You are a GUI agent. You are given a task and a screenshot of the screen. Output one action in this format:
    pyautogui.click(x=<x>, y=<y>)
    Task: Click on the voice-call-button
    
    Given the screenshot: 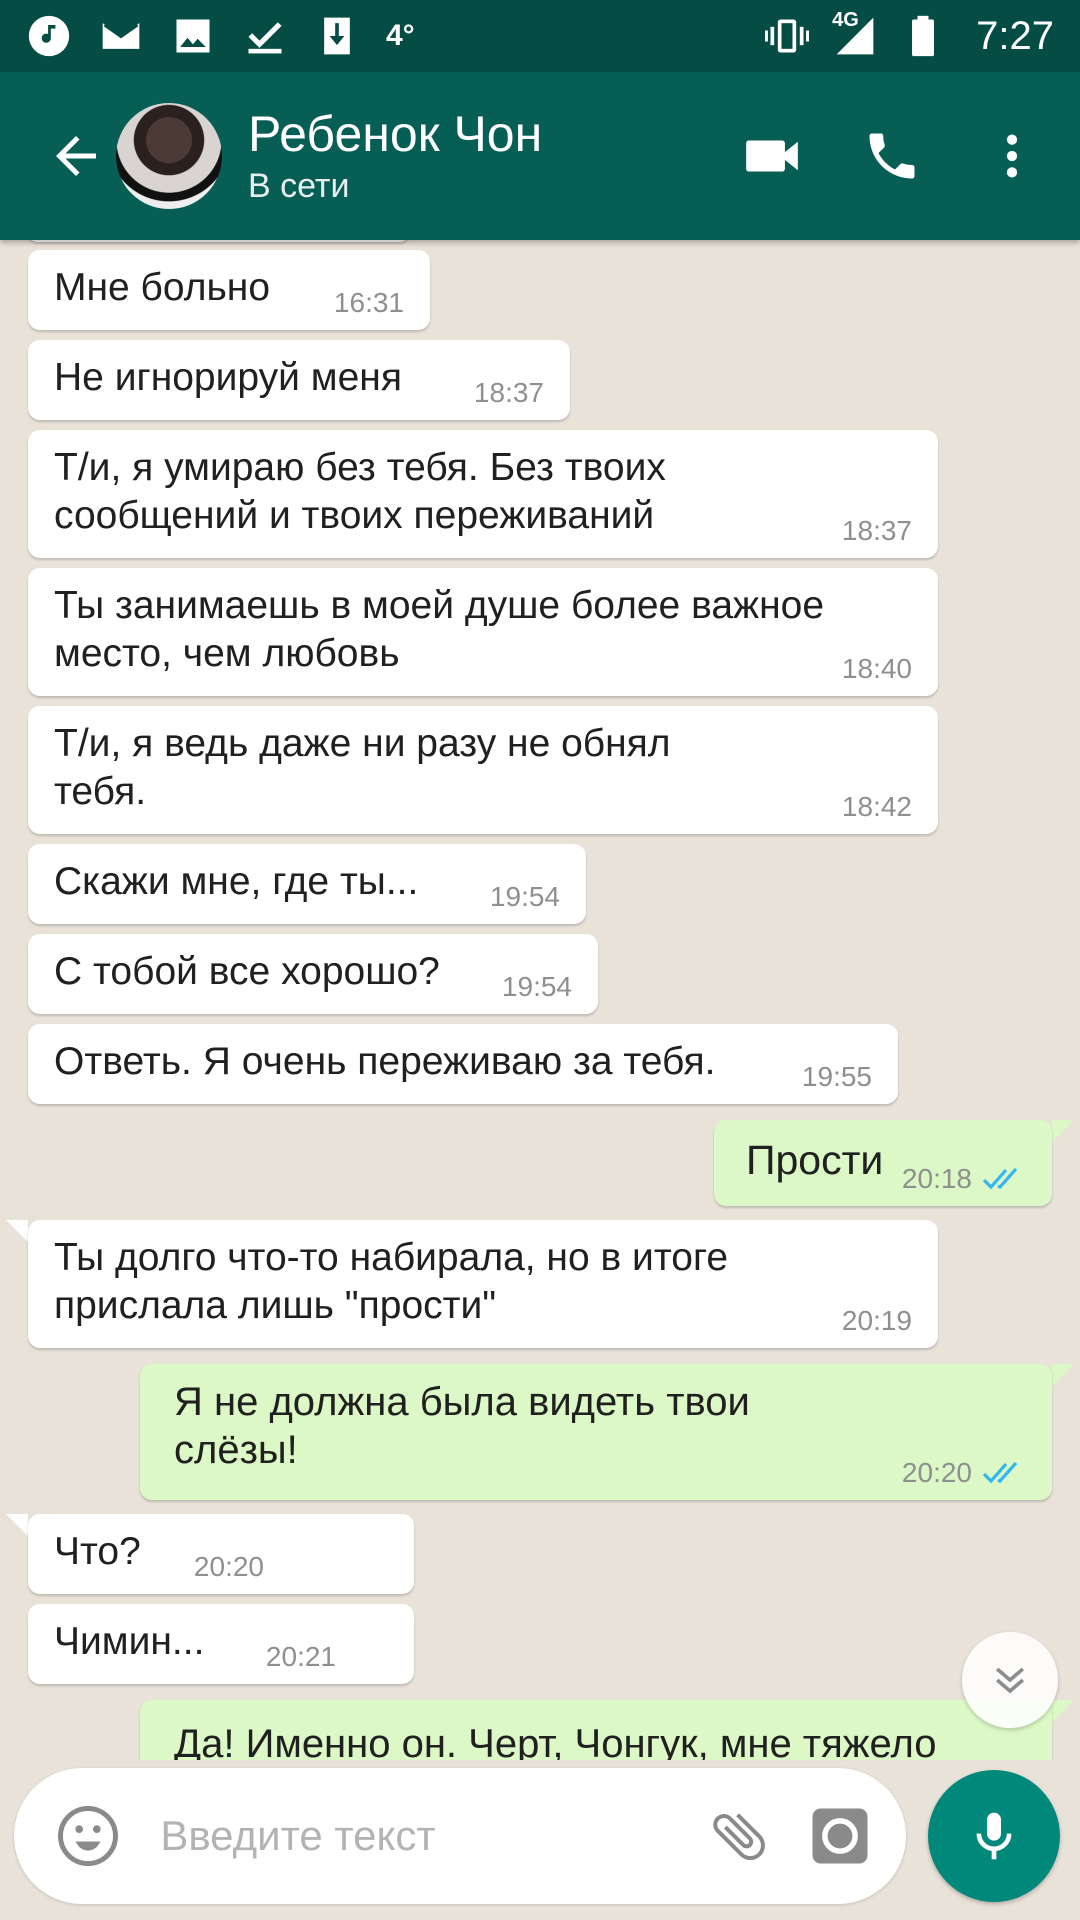 What is the action you would take?
    pyautogui.click(x=892, y=156)
    